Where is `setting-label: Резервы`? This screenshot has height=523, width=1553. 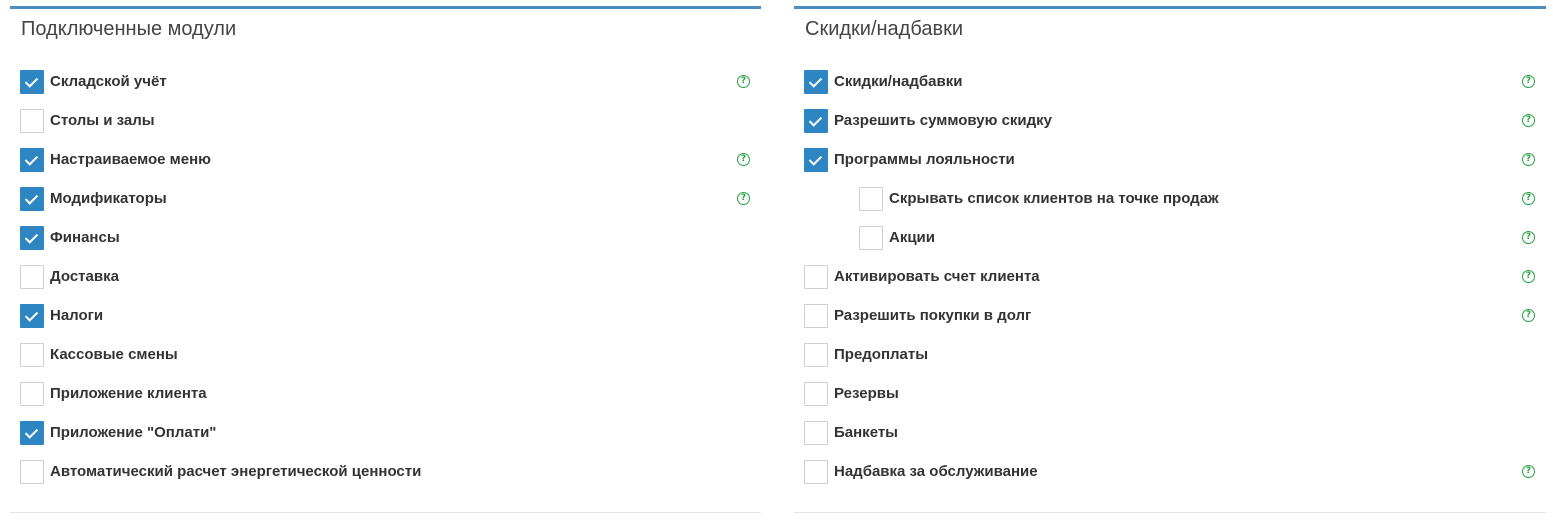
setting-label: Резервы is located at coordinates (866, 394).